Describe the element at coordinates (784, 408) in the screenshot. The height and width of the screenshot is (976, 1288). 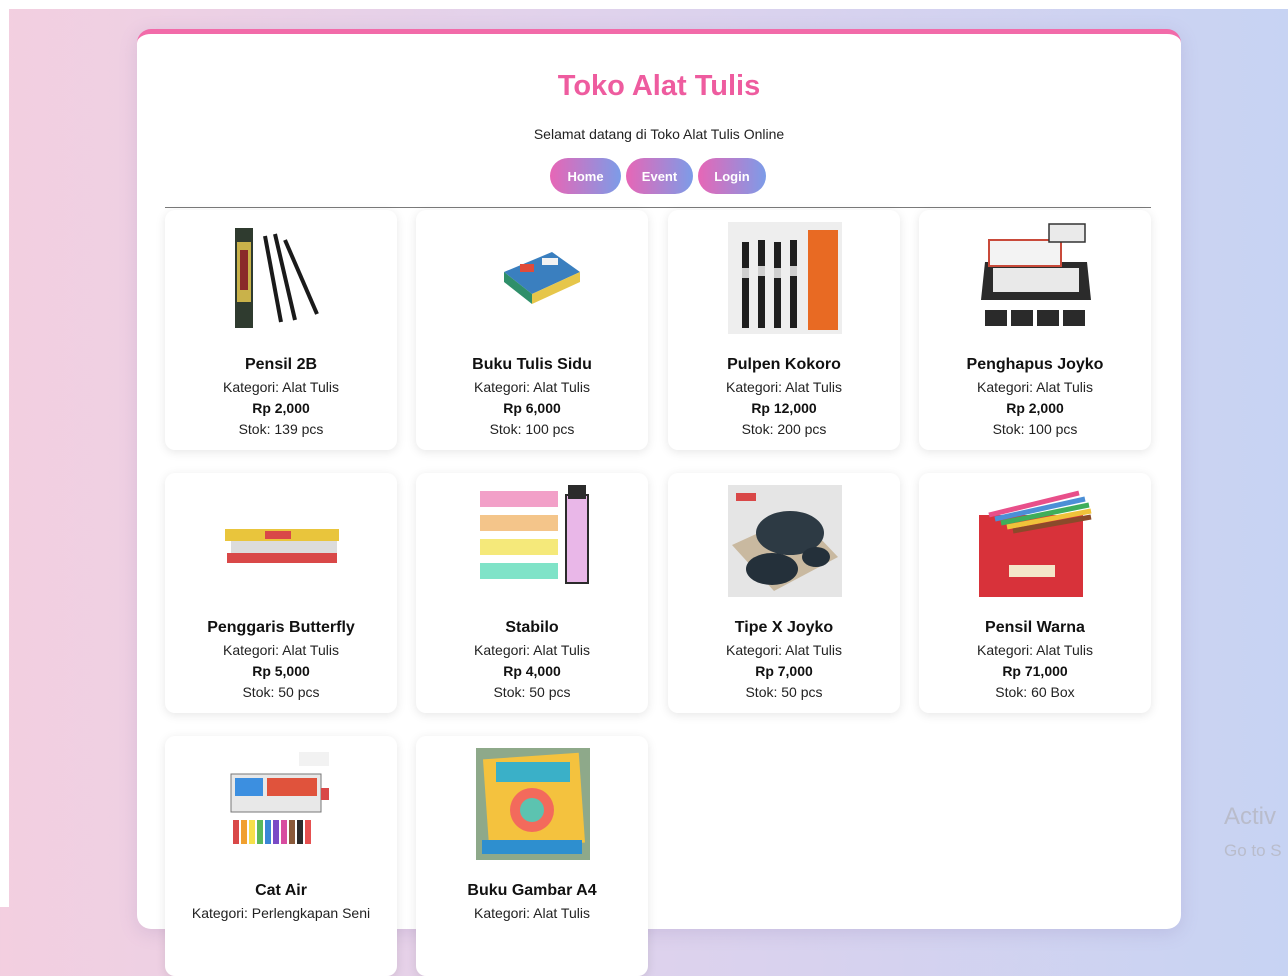
I see `product-price: Rp 12,000` at that location.